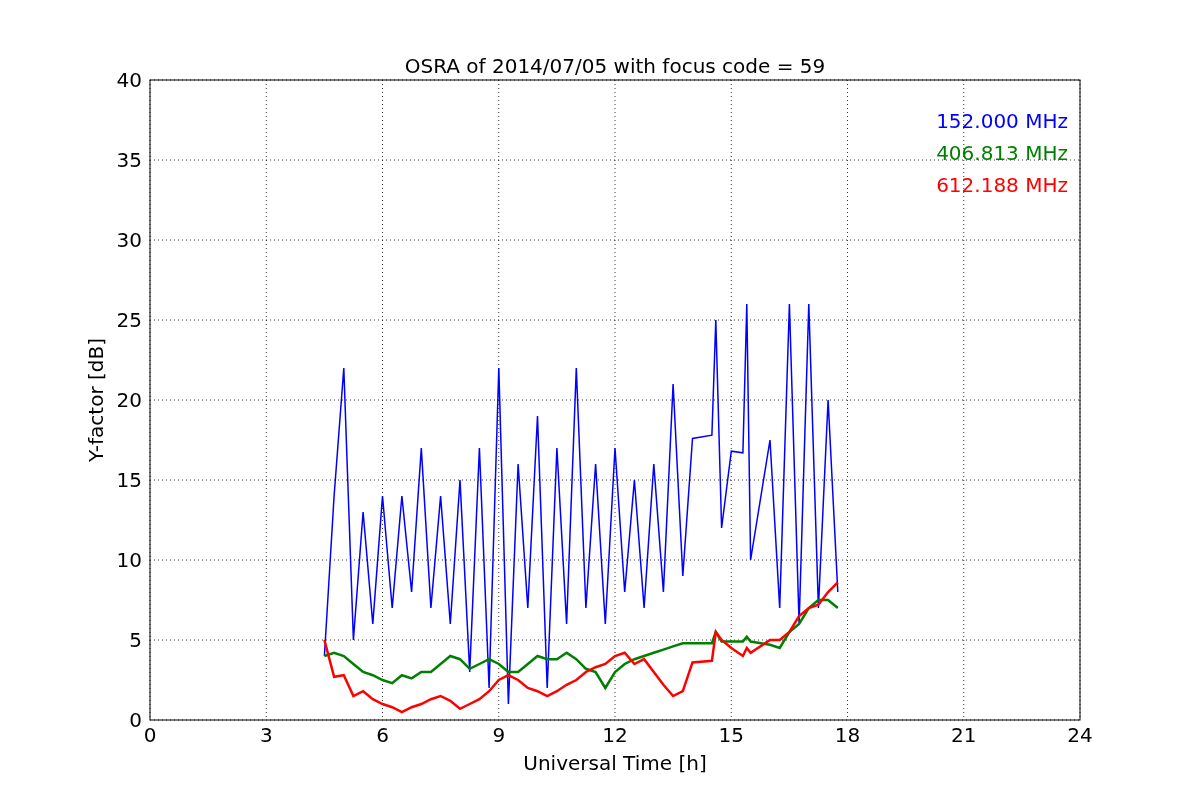 Image resolution: width=1200 pixels, height=800 pixels. Describe the element at coordinates (129, 240) in the screenshot. I see `tick-label: 30` at that location.